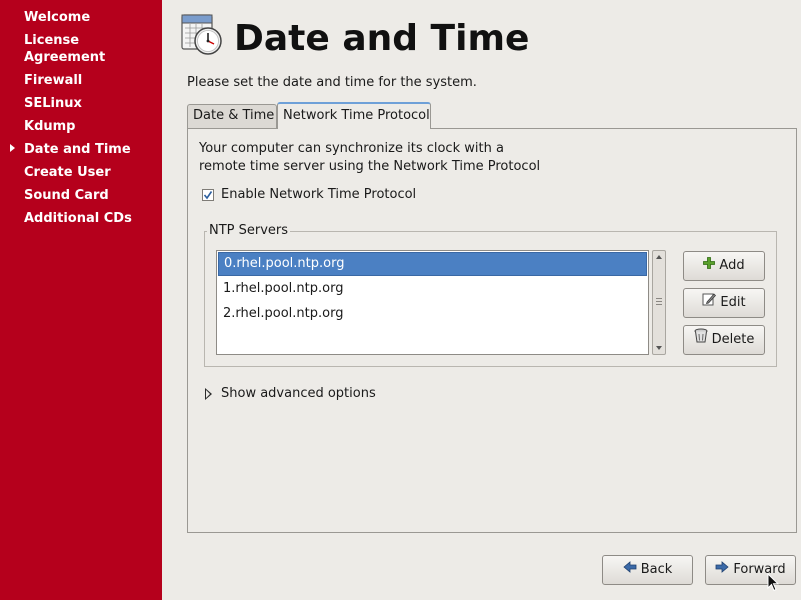  Describe the element at coordinates (202, 34) in the screenshot. I see `calendar-clock-icon` at that location.